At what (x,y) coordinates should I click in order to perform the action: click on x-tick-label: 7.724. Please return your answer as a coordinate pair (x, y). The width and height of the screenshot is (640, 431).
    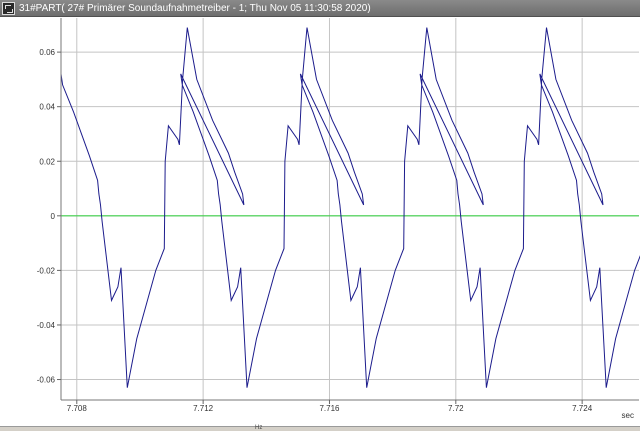
    Looking at the image, I should click on (582, 408).